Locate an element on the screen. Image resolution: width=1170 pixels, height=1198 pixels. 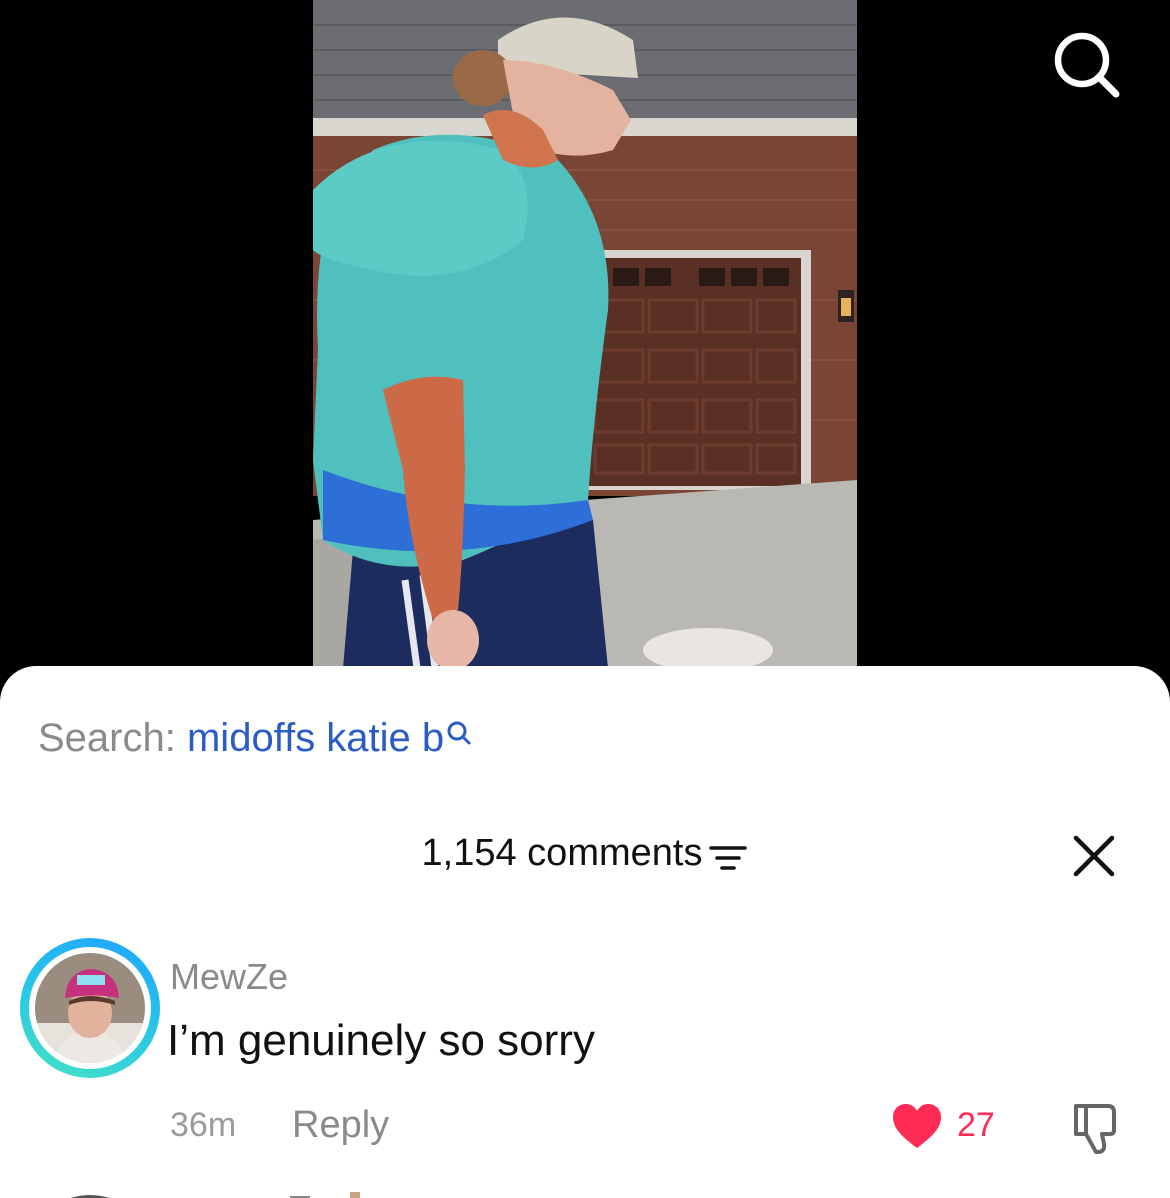
avatar is located at coordinates (90, 1008).